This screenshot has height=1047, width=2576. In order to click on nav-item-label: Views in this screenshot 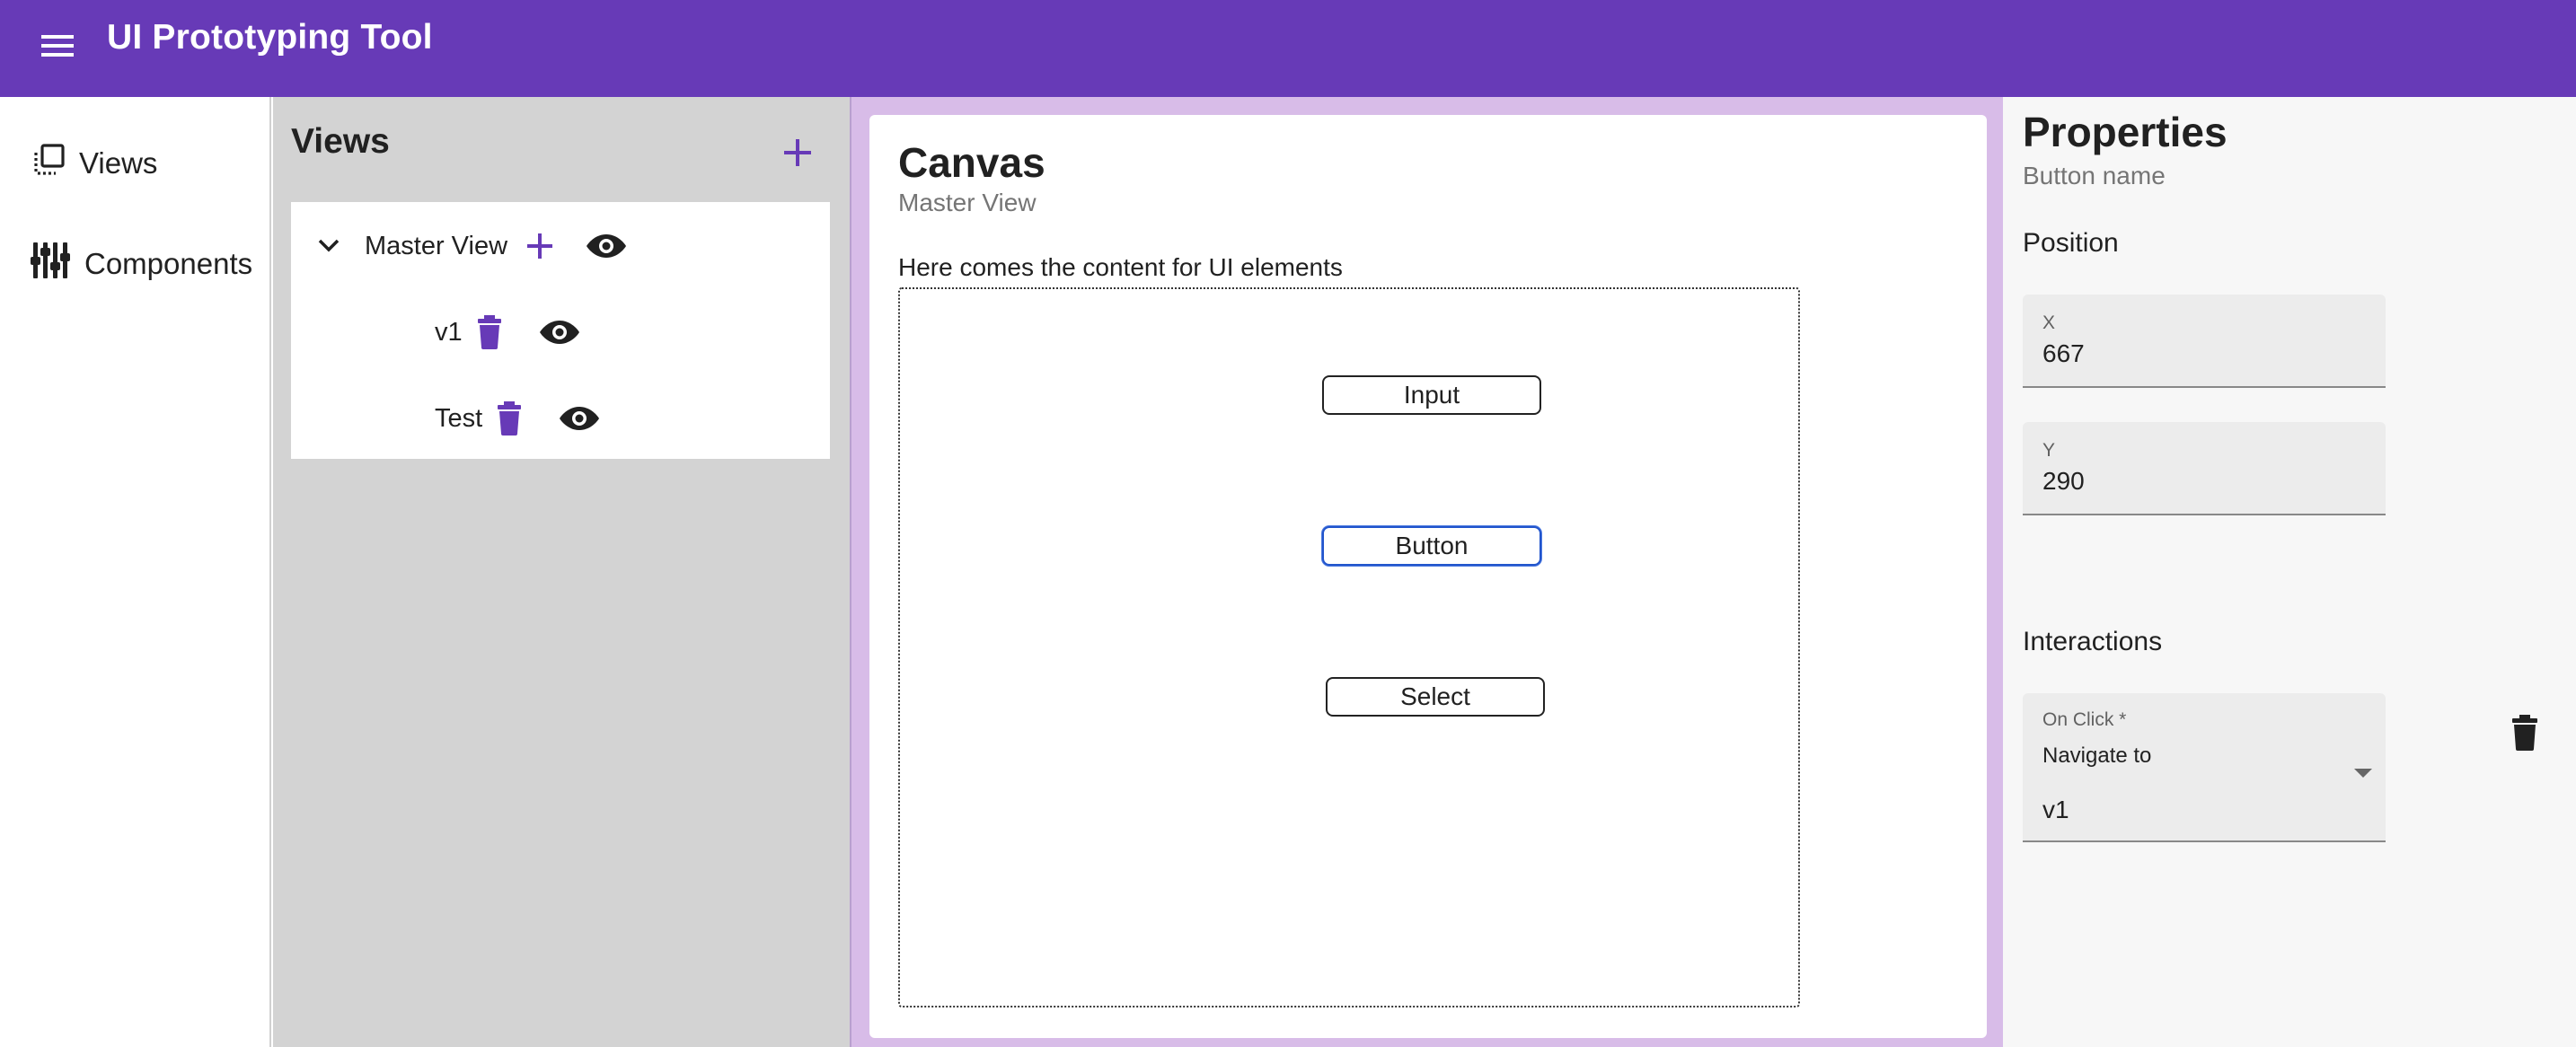, I will do `click(118, 163)`.